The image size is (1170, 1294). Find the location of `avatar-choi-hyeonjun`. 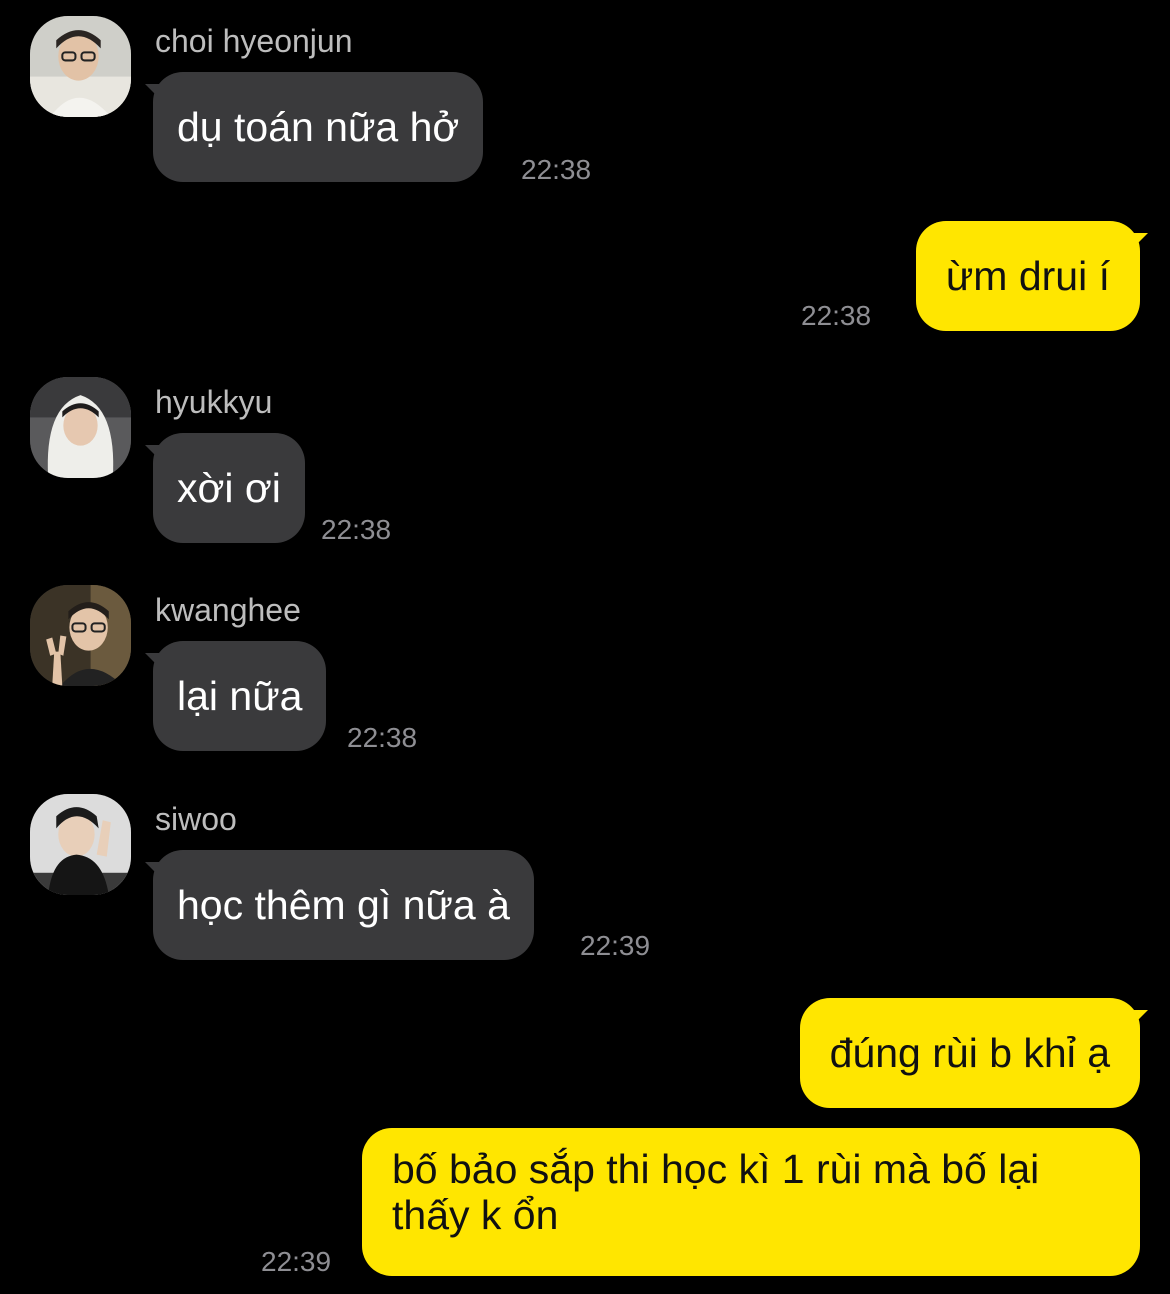

avatar-choi-hyeonjun is located at coordinates (80, 66).